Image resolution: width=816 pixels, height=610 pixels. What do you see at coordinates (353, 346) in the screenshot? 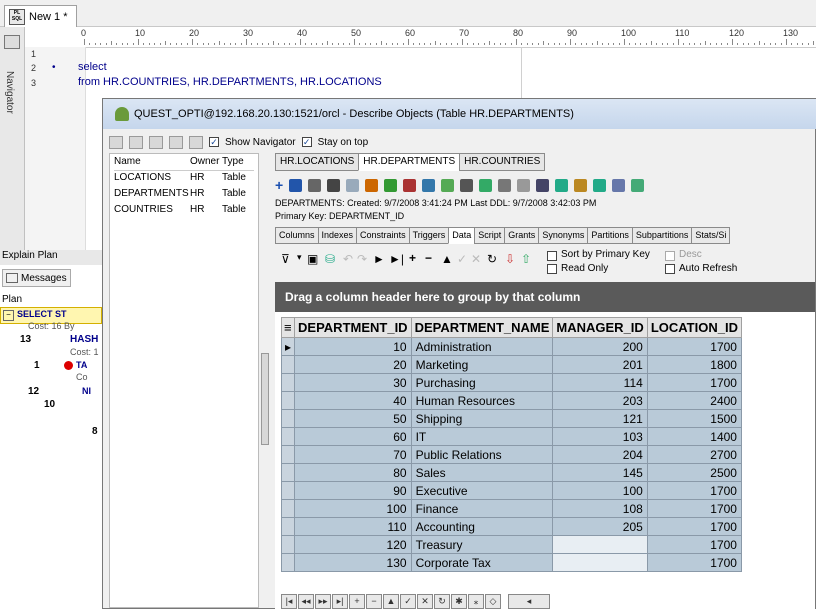
I see `cell-department-id: 10` at bounding box center [353, 346].